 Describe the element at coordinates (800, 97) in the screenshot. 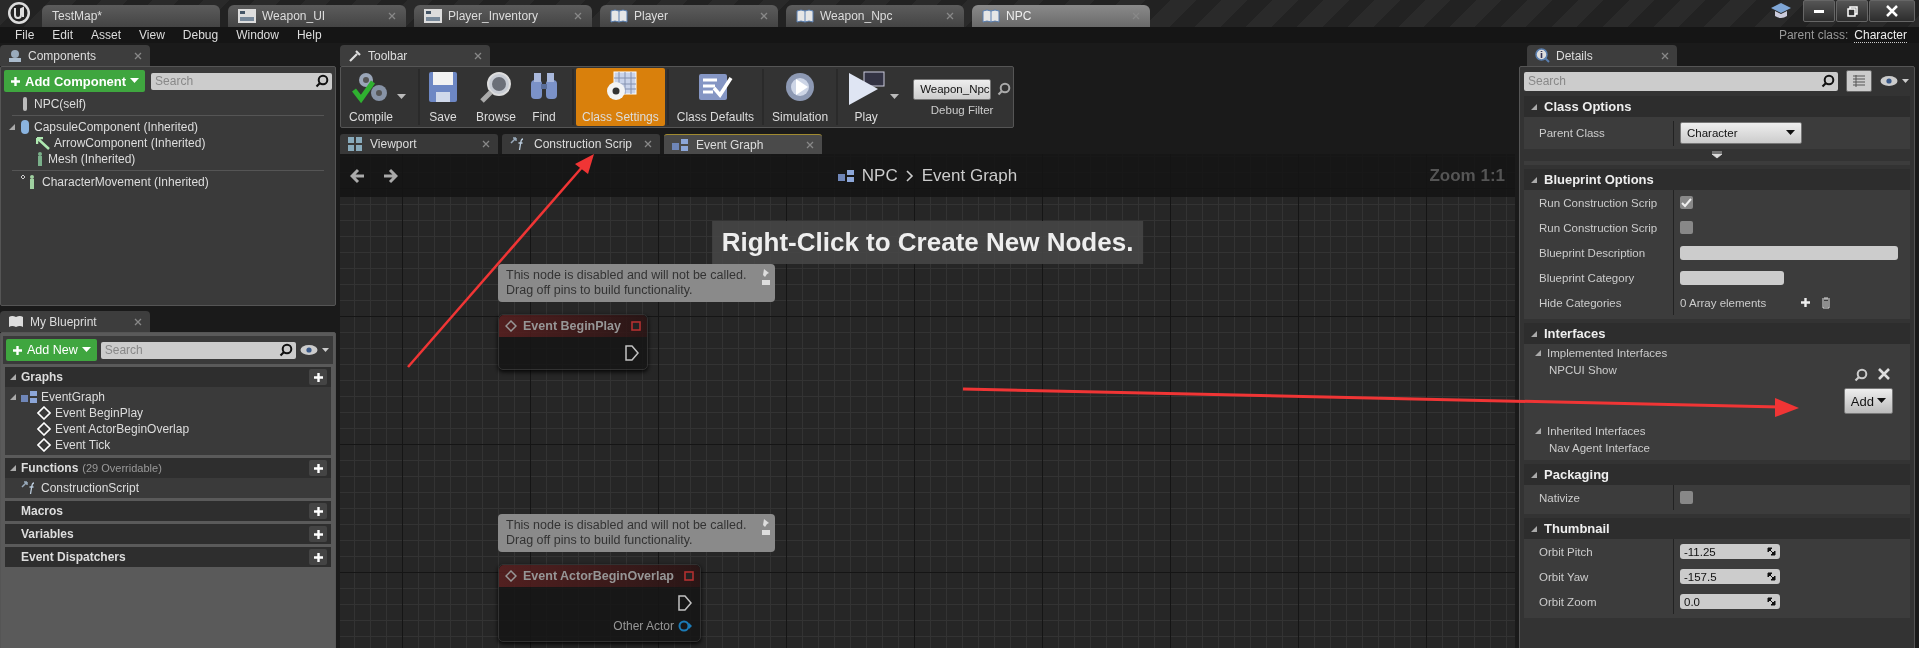

I see `toolbar-button: Simulation` at that location.